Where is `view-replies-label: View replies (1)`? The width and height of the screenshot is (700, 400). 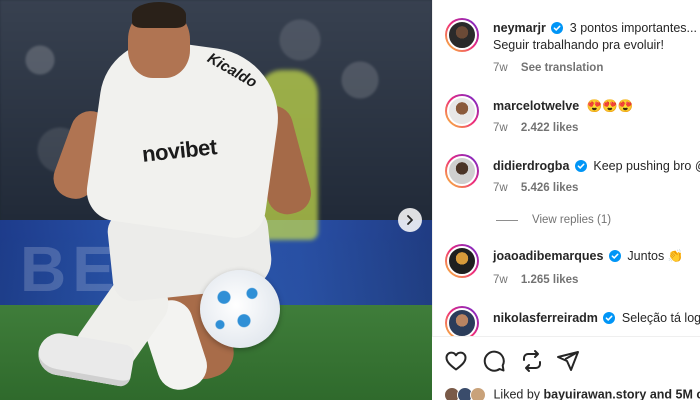 view-replies-label: View replies (1) is located at coordinates (572, 220).